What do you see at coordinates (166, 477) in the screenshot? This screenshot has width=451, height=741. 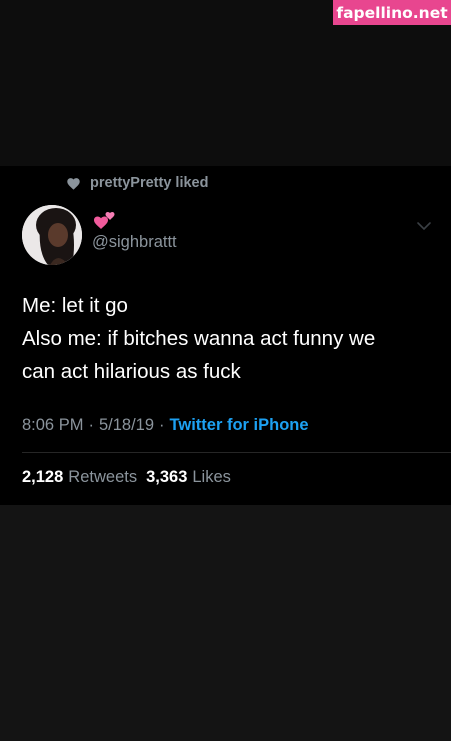 I see `likes-count: 3,363` at bounding box center [166, 477].